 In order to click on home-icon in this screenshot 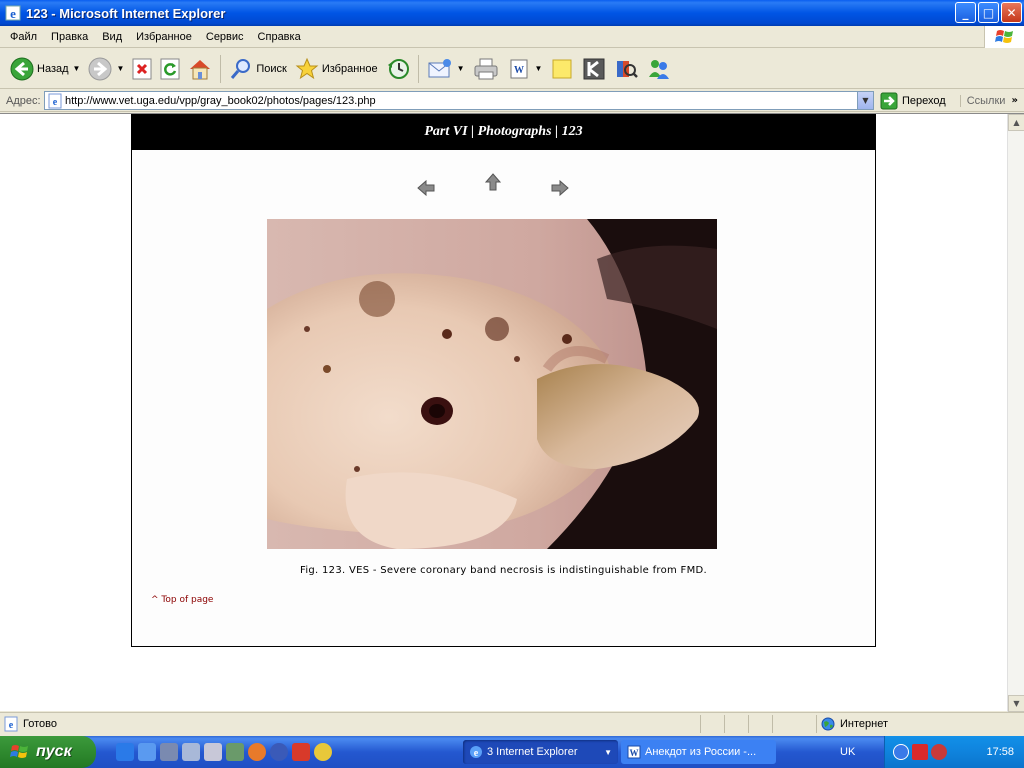, I will do `click(200, 69)`.